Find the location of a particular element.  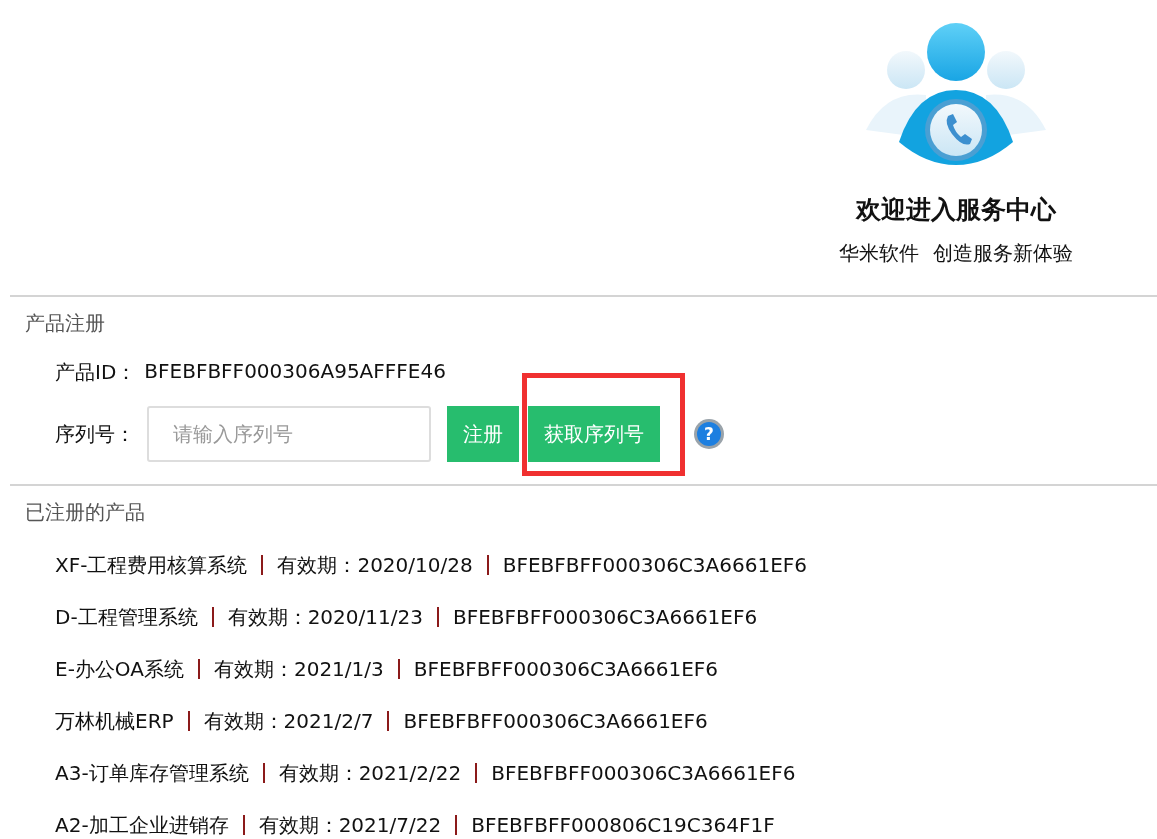

product-name: D-工程管理系统 is located at coordinates (126, 617).